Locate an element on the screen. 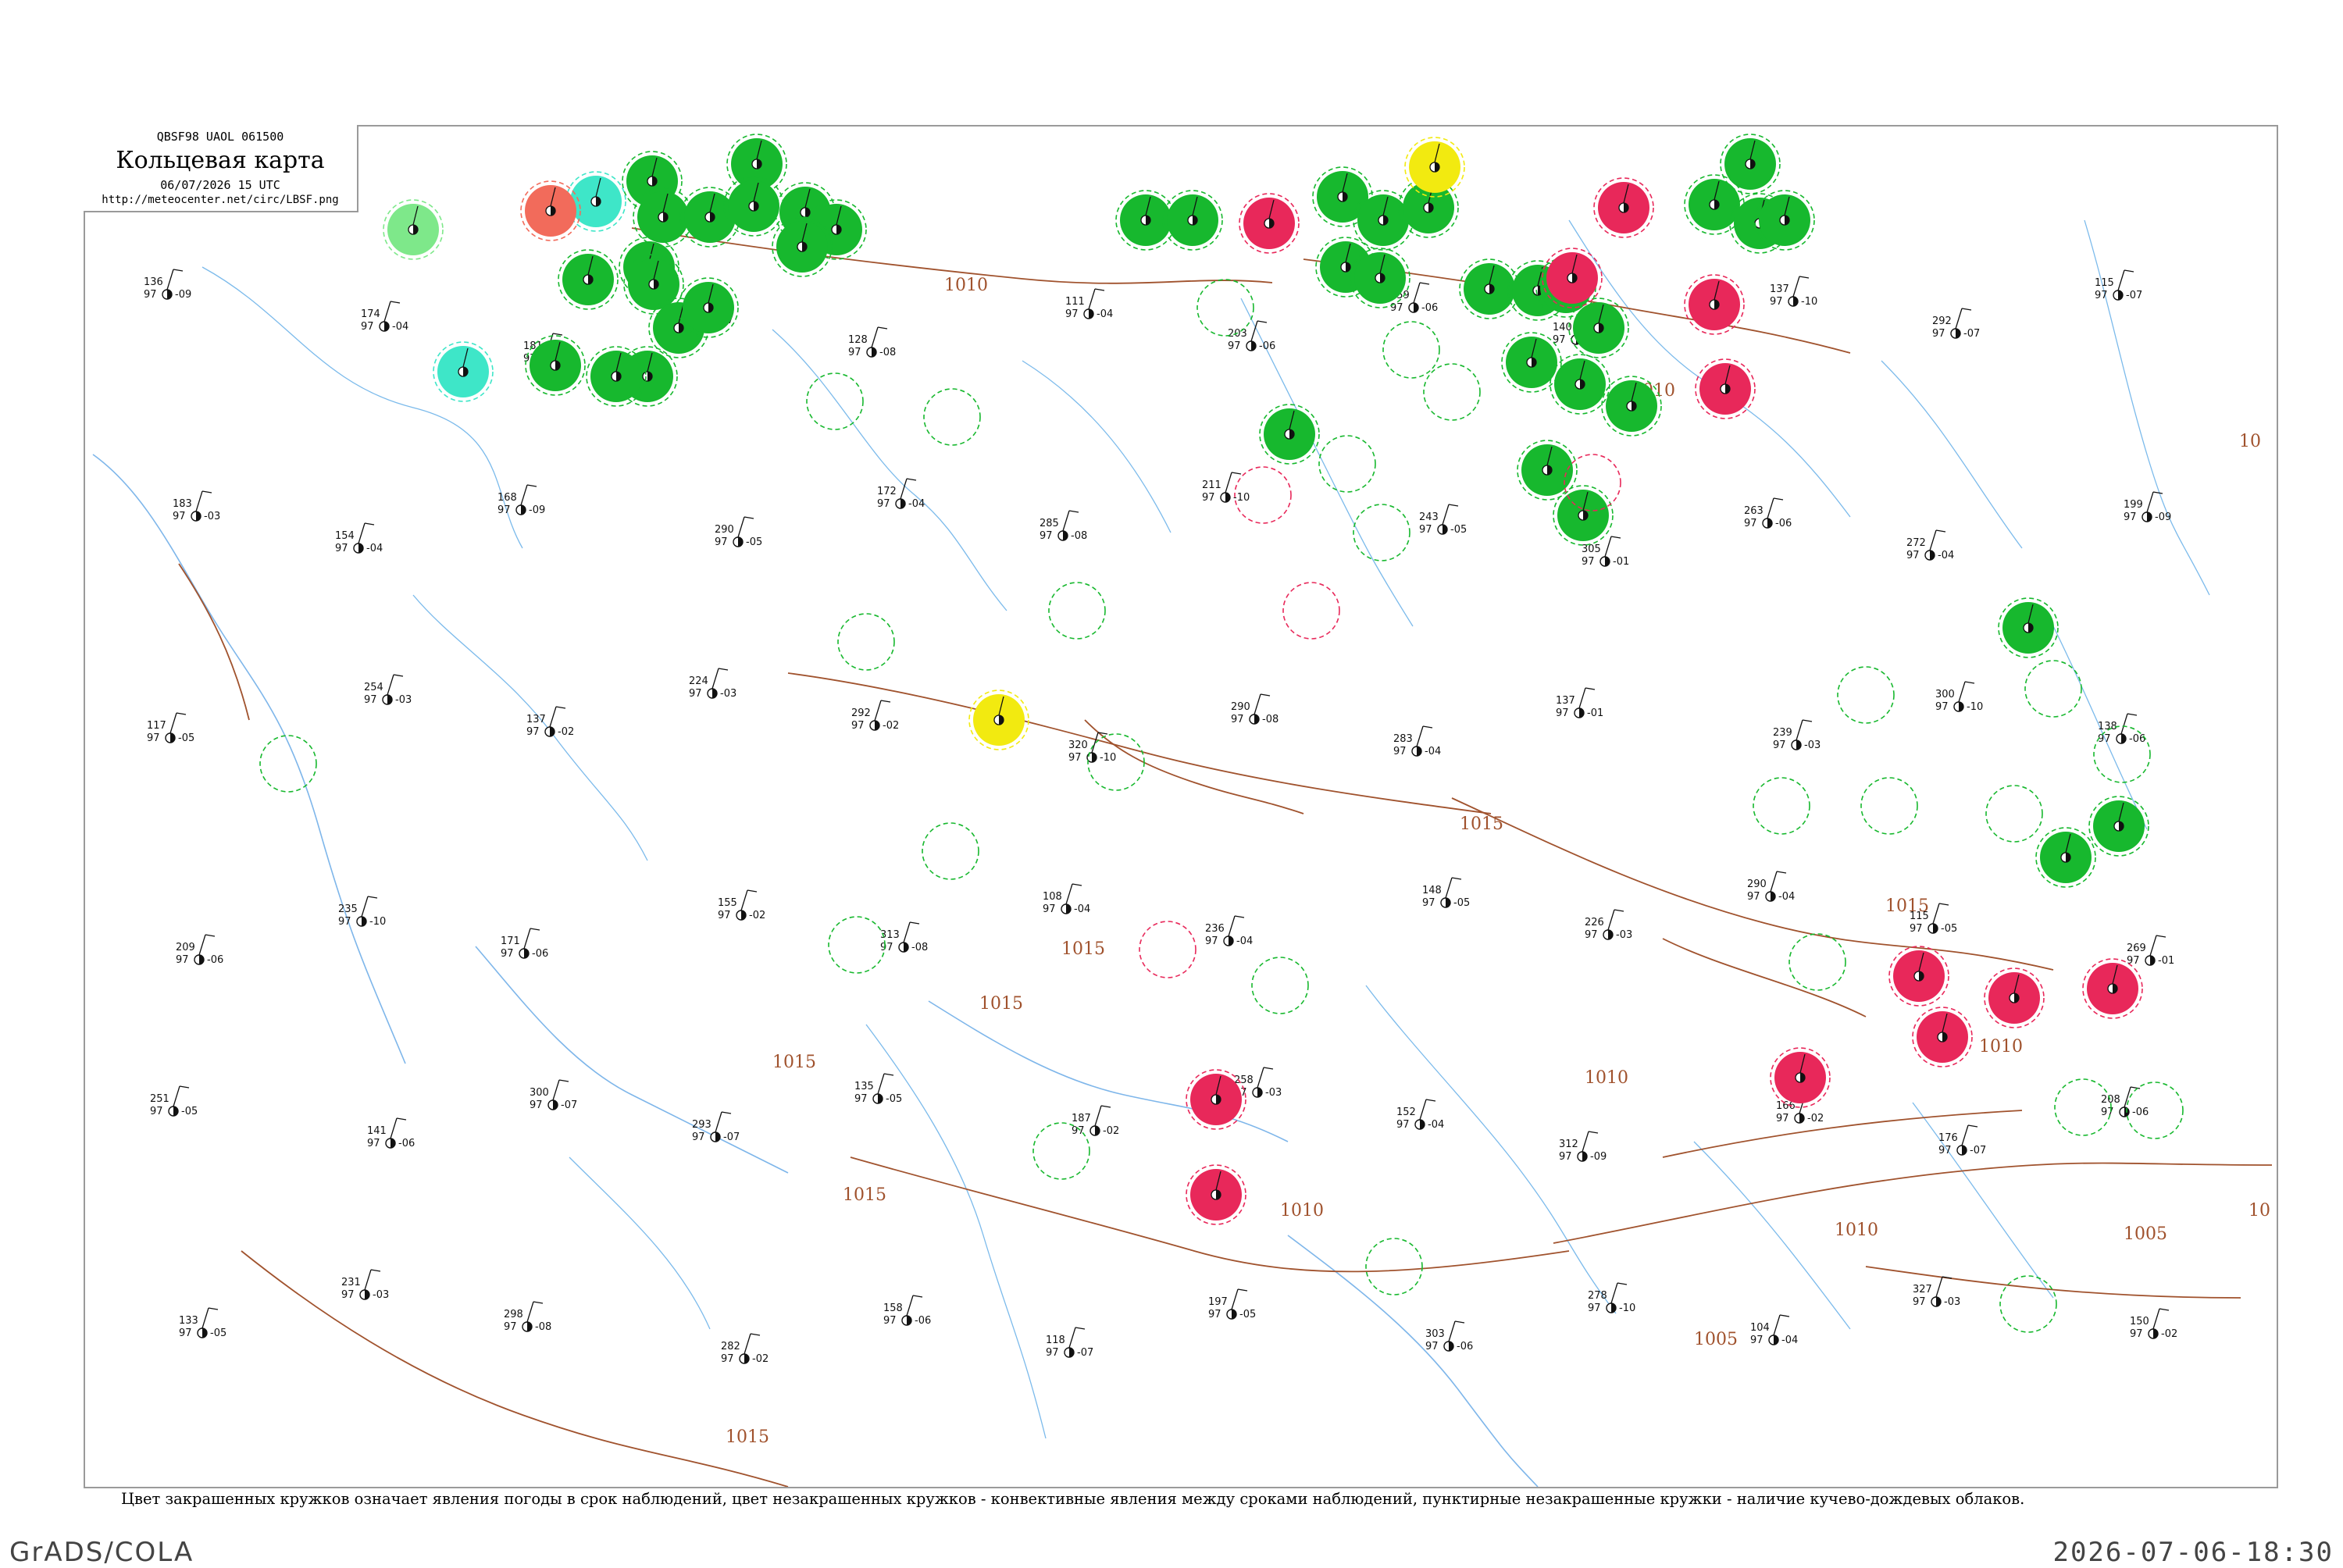 The image size is (2343, 1568). station-plot: 22497 -03 is located at coordinates (712, 684).